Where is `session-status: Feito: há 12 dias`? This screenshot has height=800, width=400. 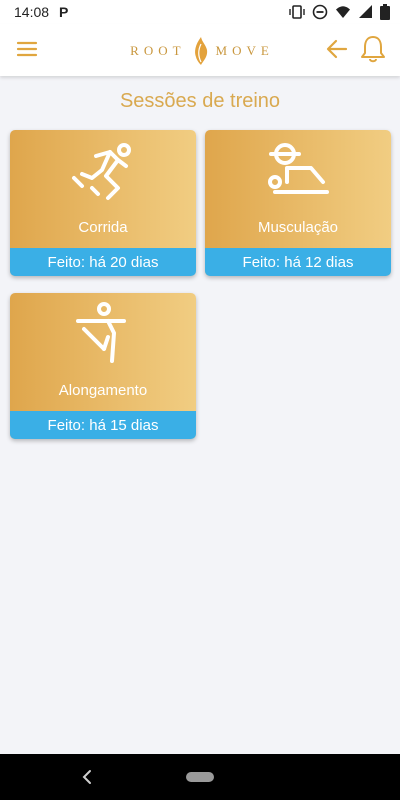
session-status: Feito: há 12 dias is located at coordinates (298, 262).